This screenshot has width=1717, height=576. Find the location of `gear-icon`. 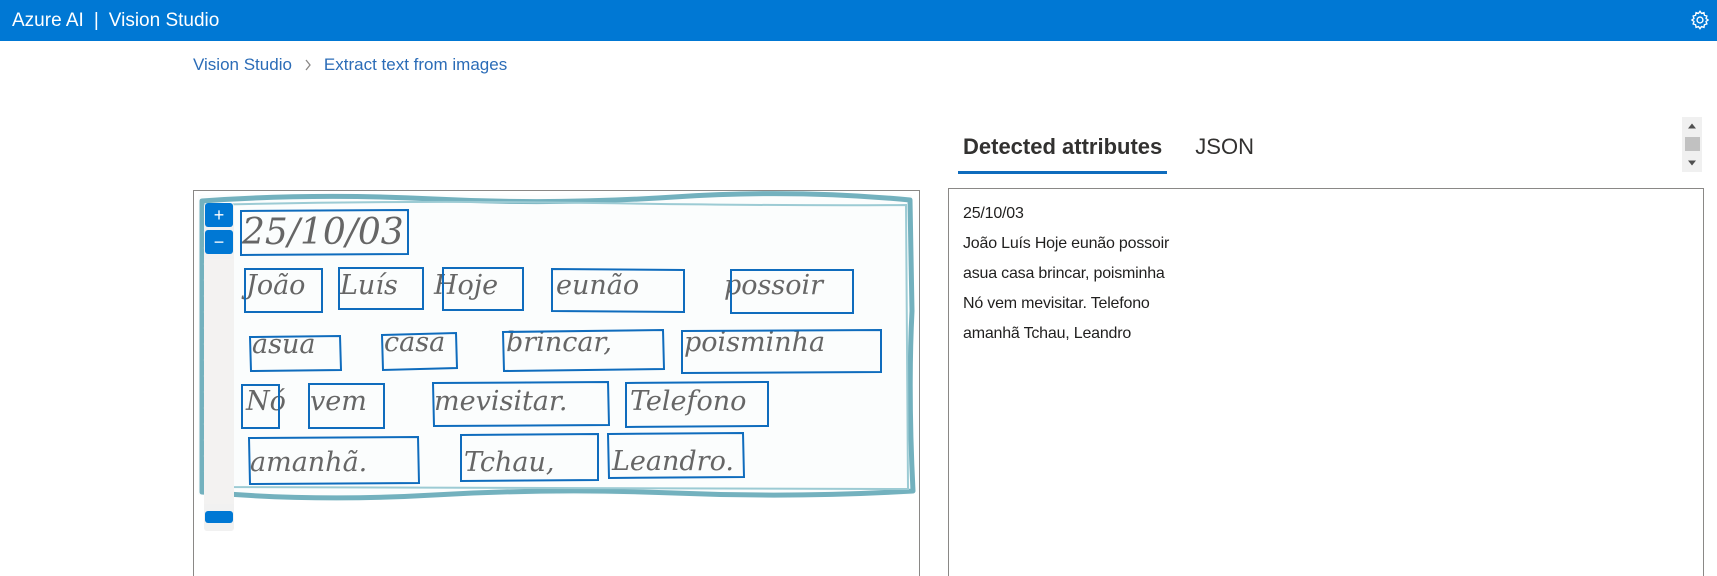

gear-icon is located at coordinates (1700, 20).